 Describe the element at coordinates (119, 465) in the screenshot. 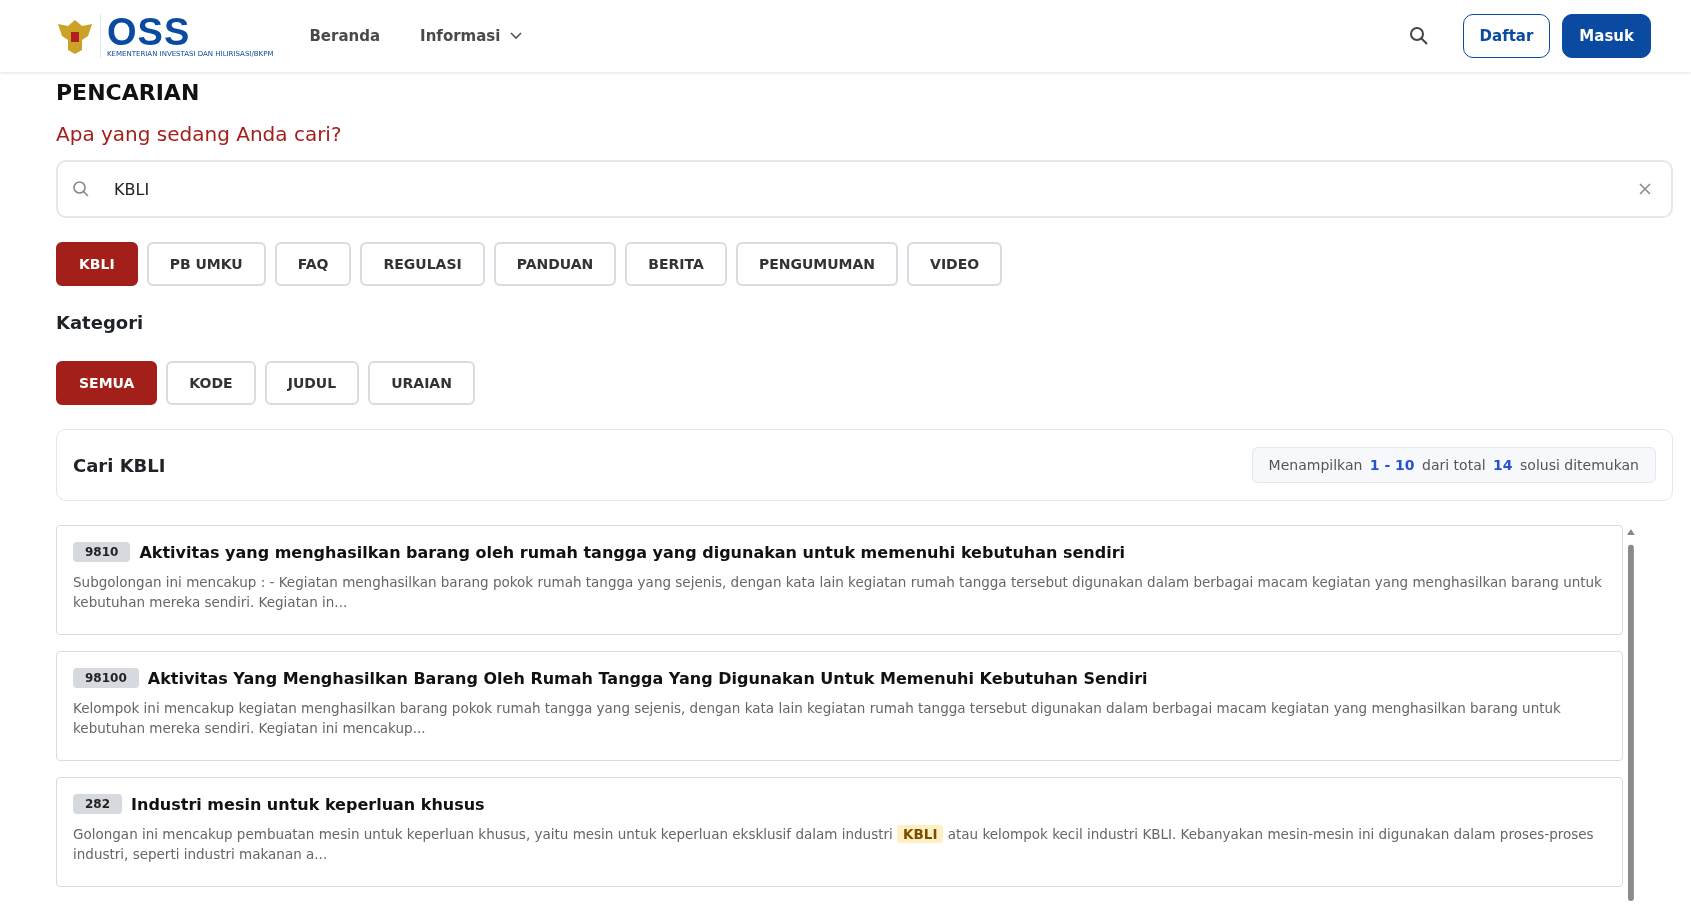

I see `panel-title: Cari KBLI` at that location.